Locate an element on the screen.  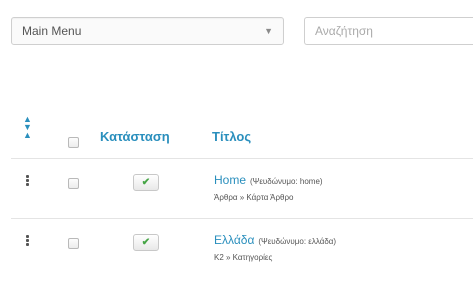
select-all-checkbox is located at coordinates (73, 142).